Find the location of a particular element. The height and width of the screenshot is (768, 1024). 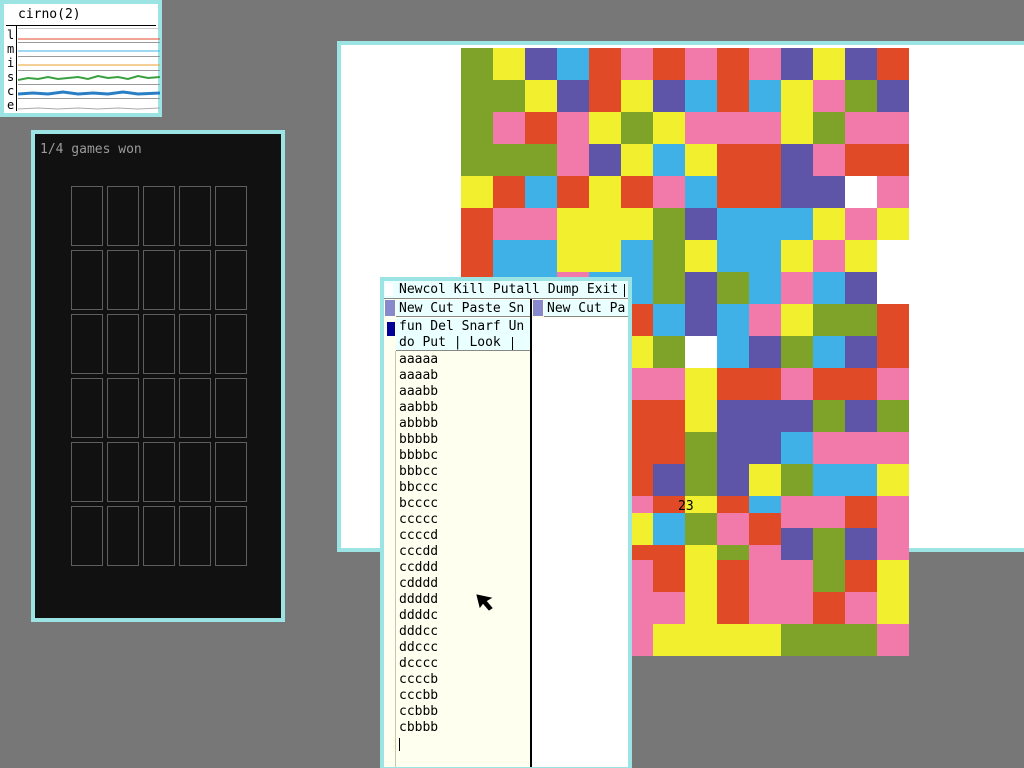

column1-tag-text: New Cut Paste Sn is located at coordinates (461, 308).